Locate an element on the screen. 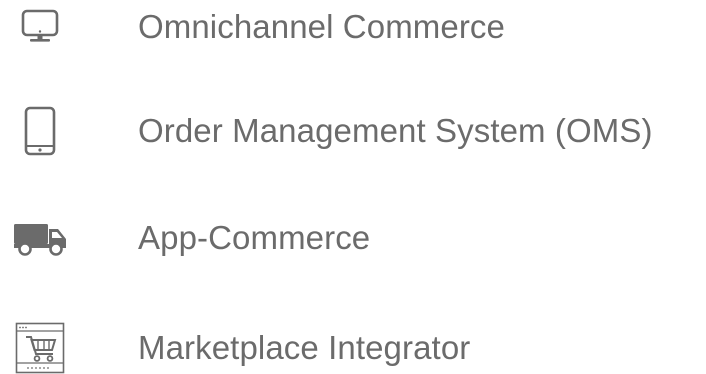  monitor-icon is located at coordinates (40, 28).